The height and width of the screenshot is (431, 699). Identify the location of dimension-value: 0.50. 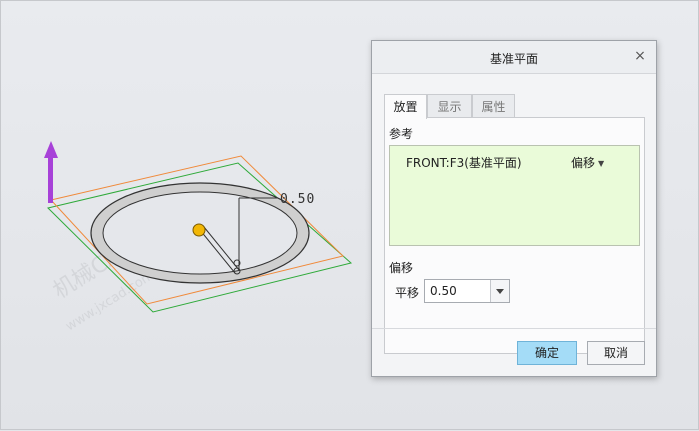
(297, 199).